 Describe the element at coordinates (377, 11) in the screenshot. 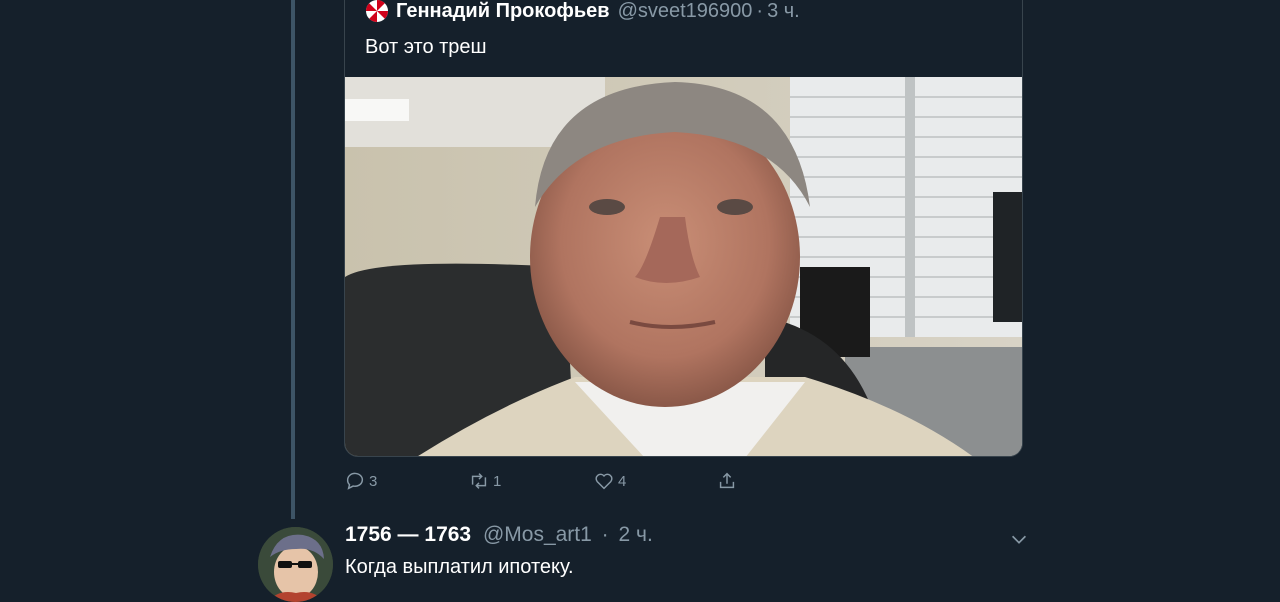

I see `umbrella-corp-icon` at that location.